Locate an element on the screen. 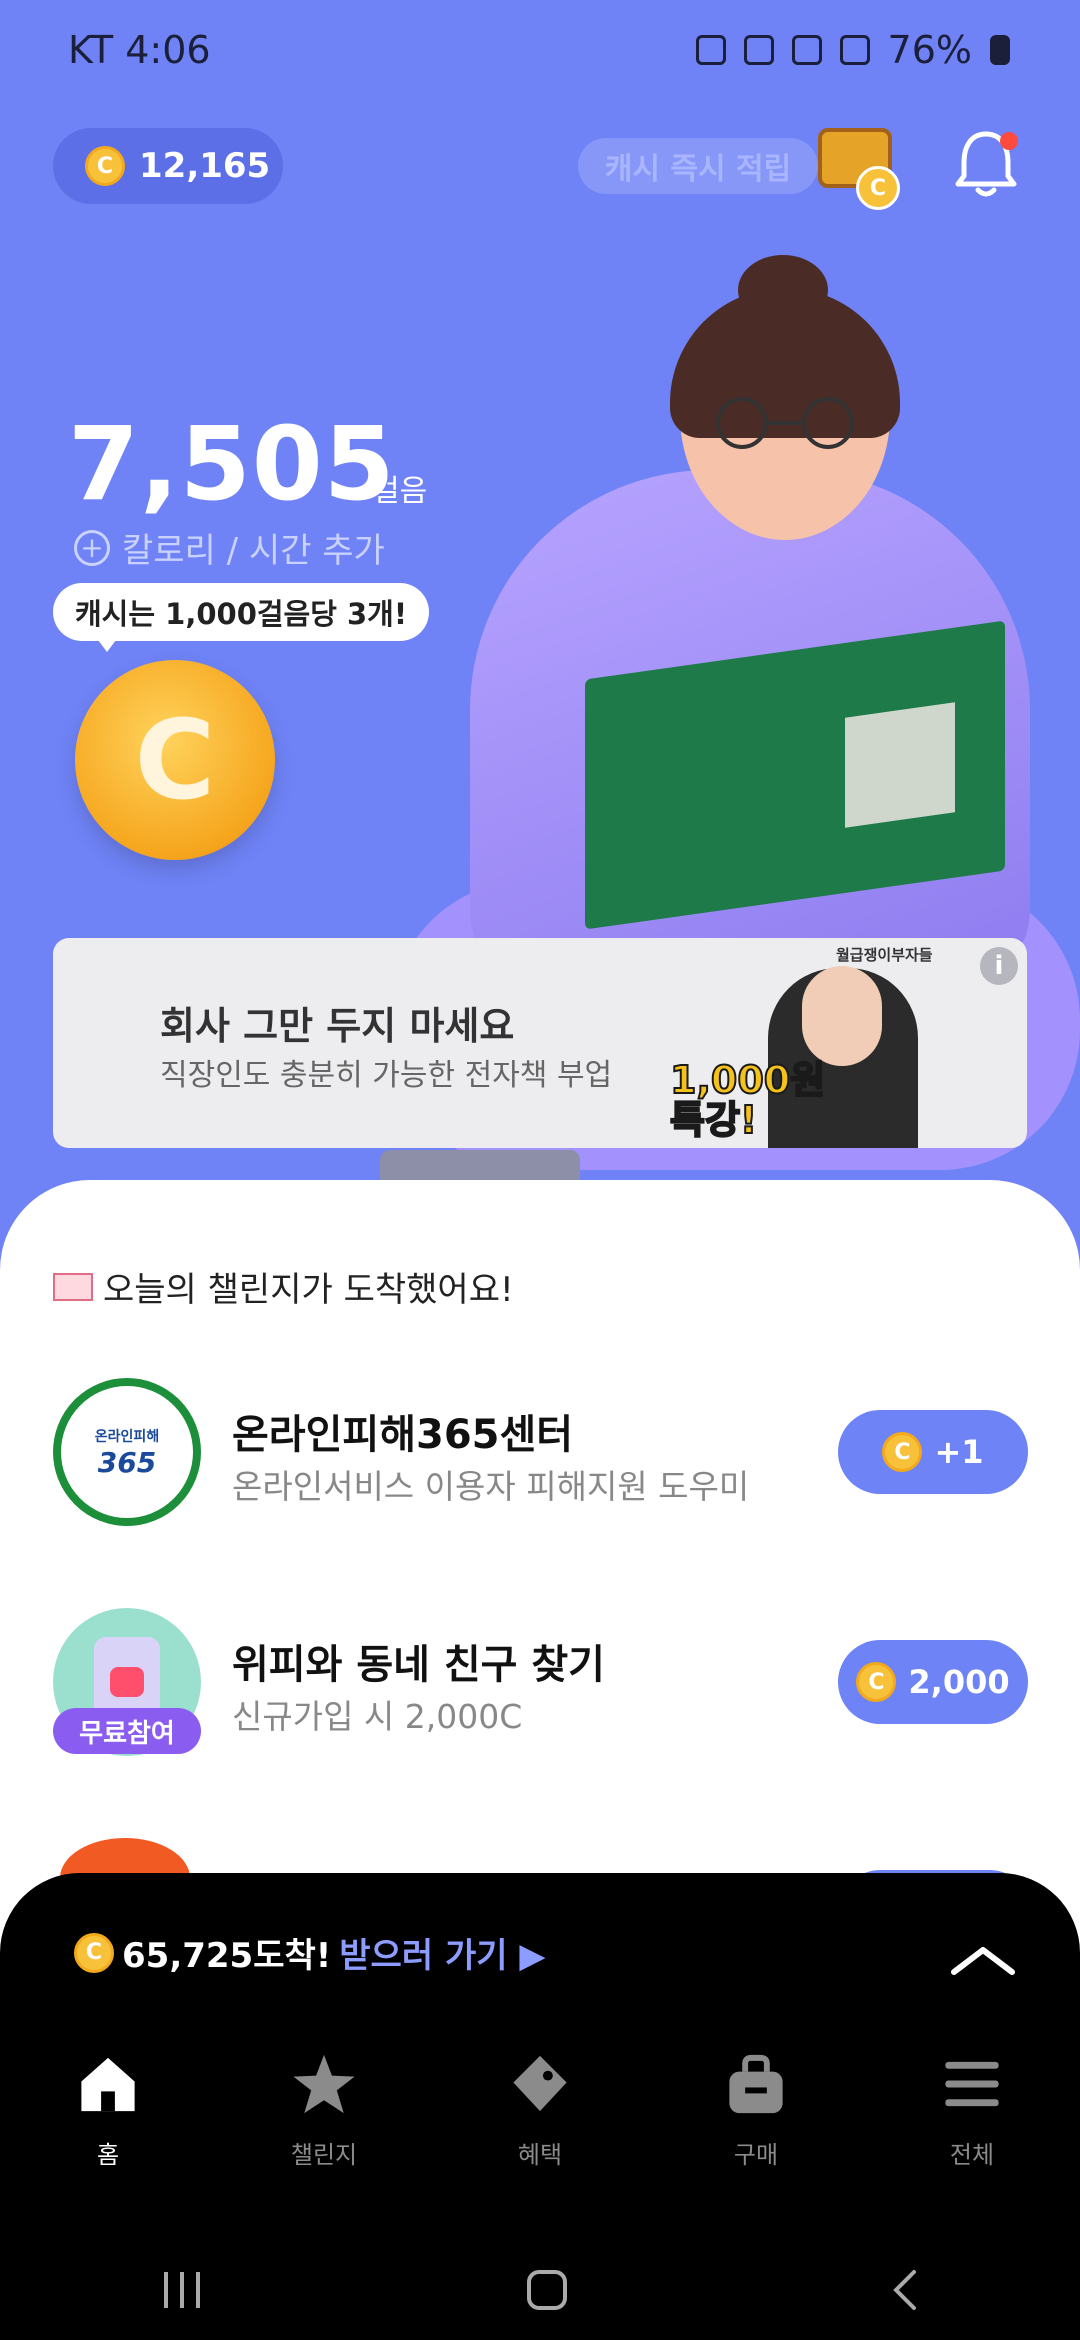  nav-label: 챌린지 is located at coordinates (324, 2155).